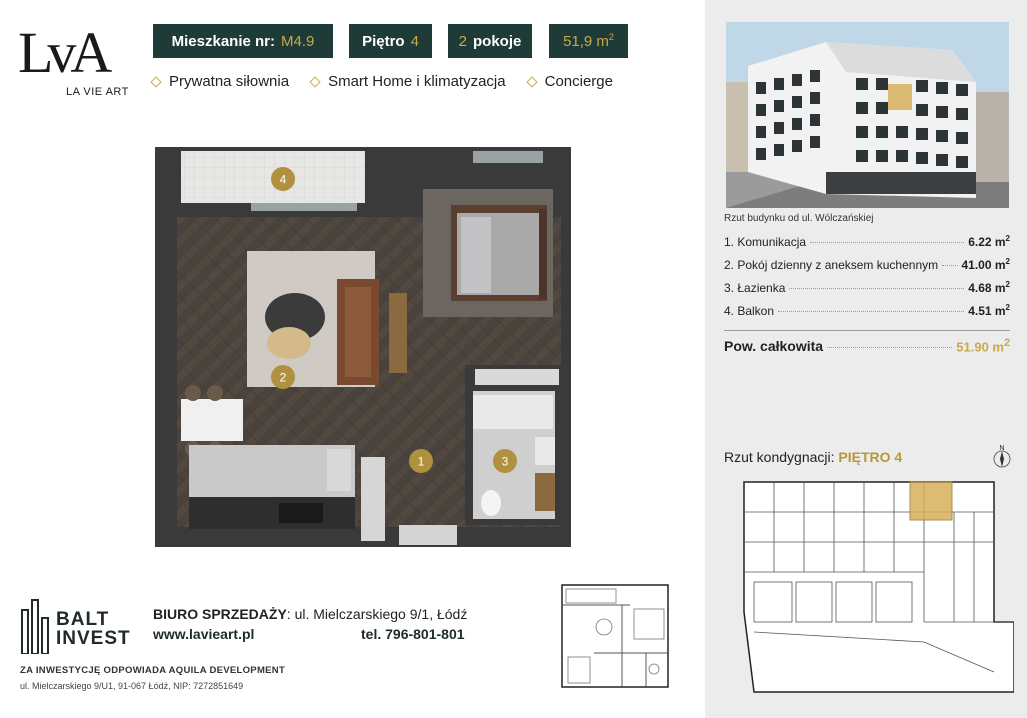  What do you see at coordinates (407, 81) in the screenshot?
I see `amenity-item: Smart Home i klimatyzacja` at bounding box center [407, 81].